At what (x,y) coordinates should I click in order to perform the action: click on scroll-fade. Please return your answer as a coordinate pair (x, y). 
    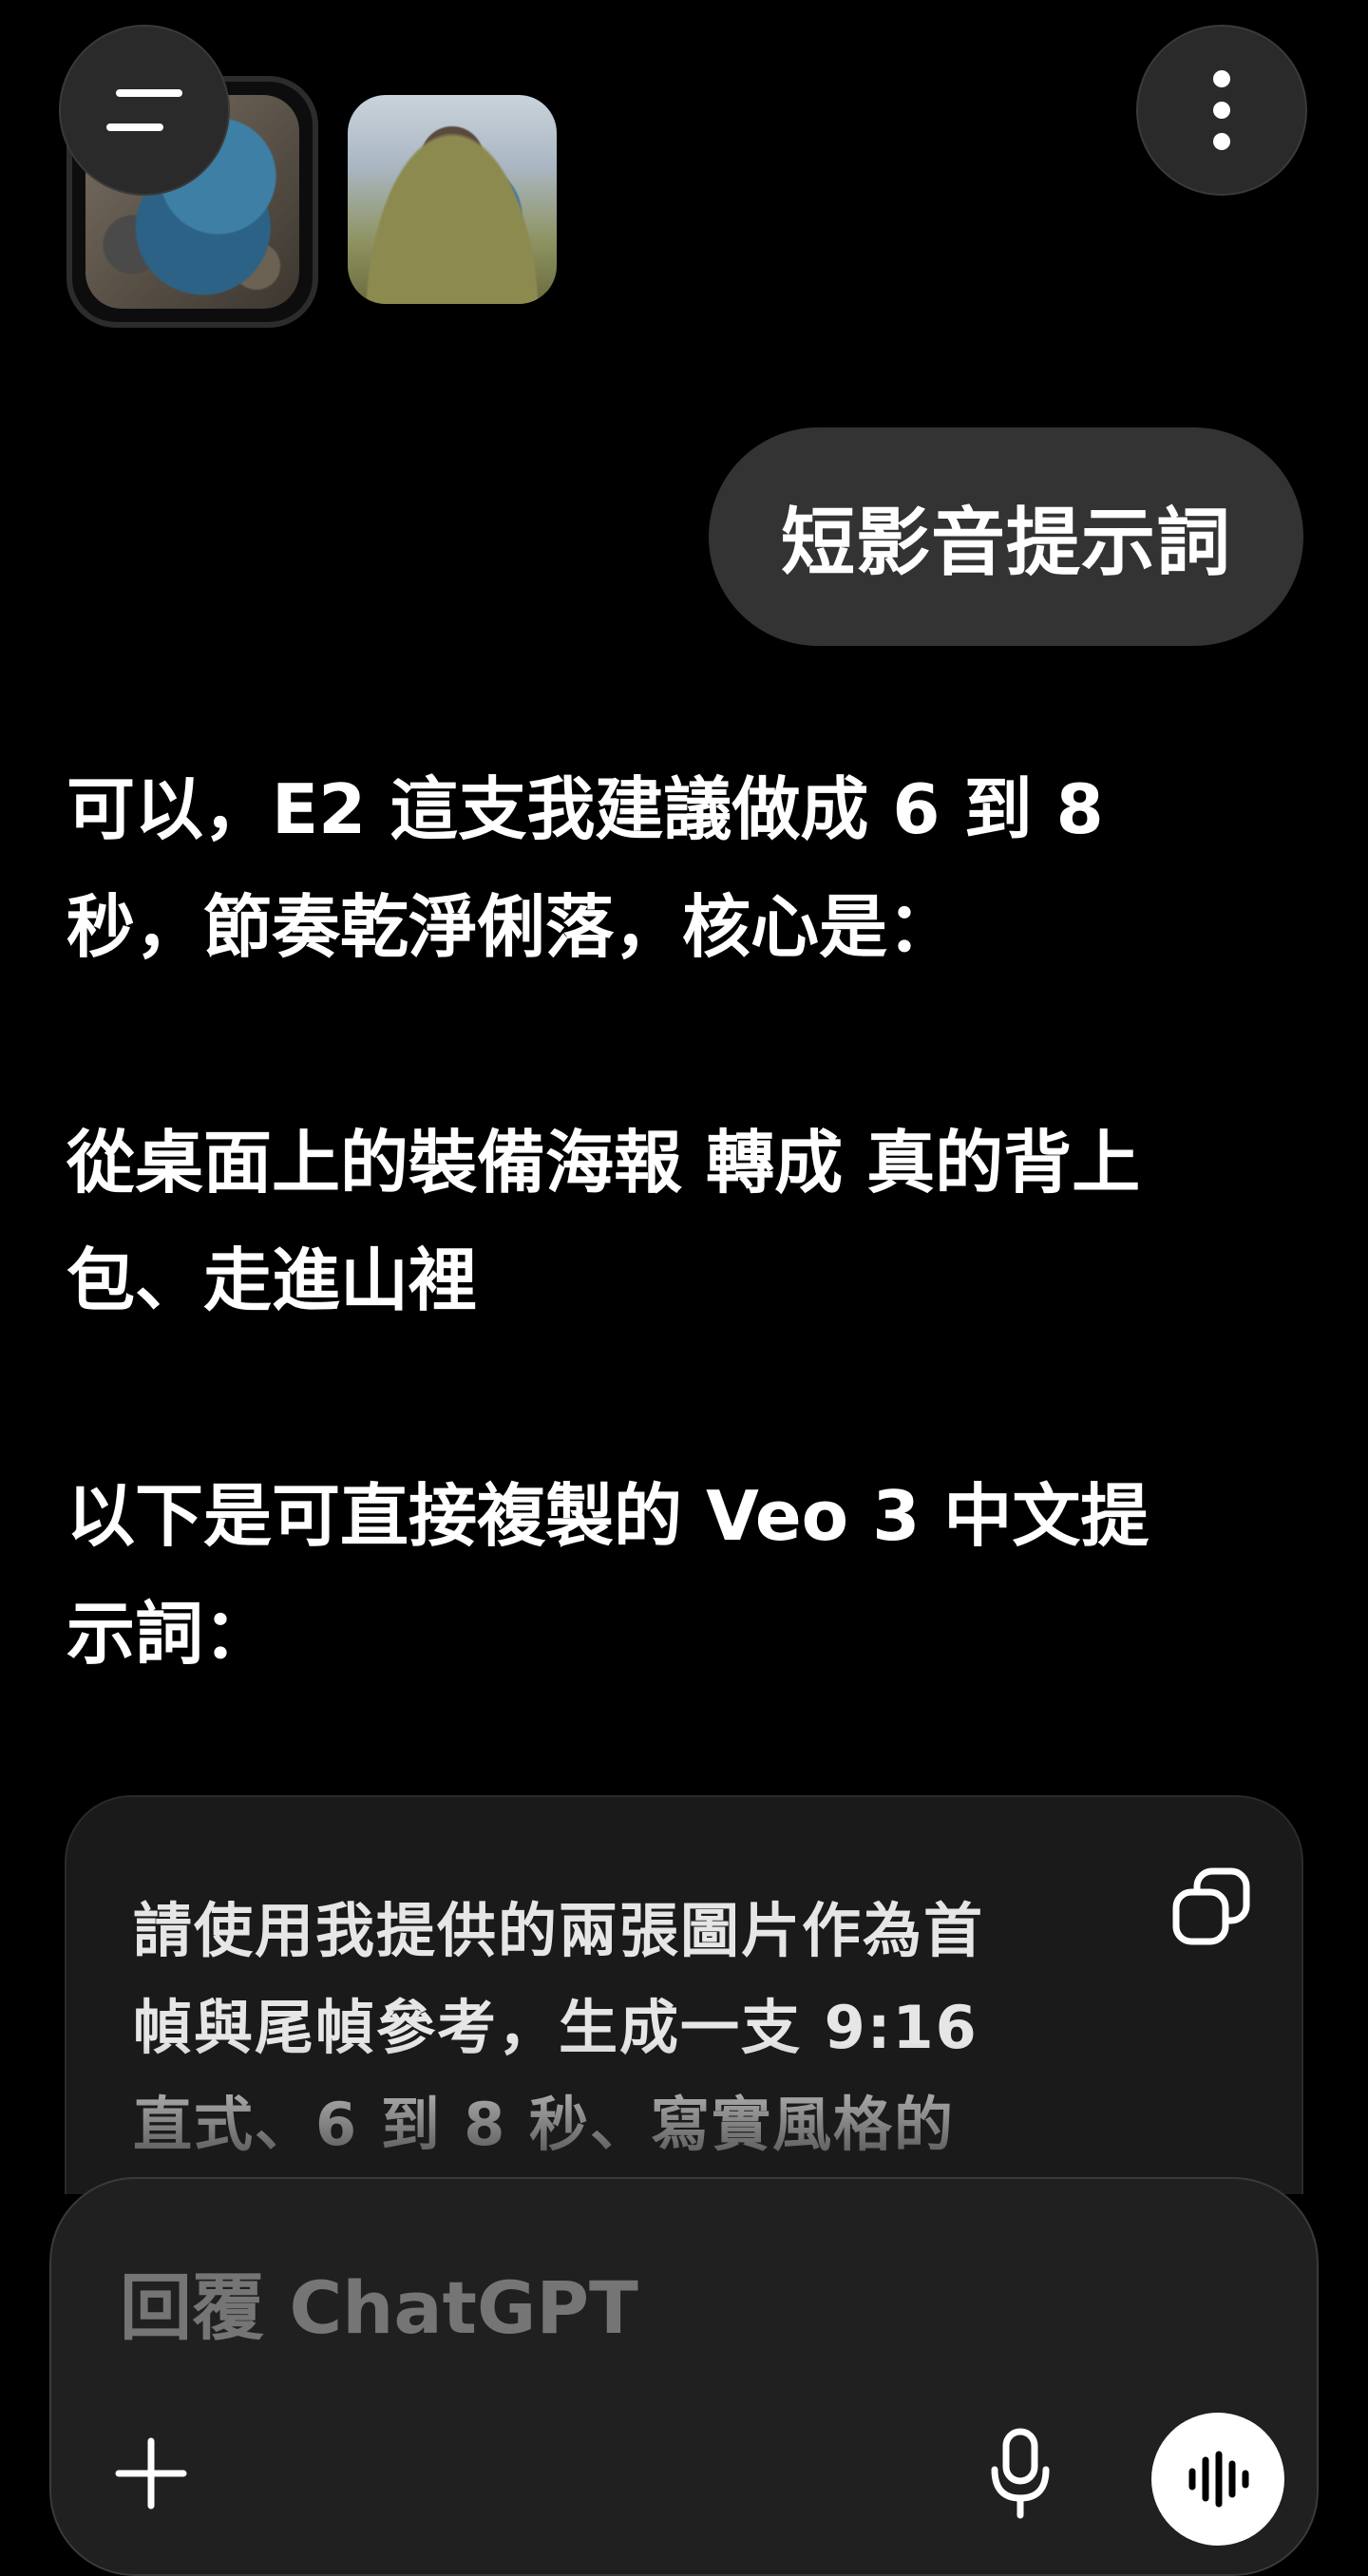
    Looking at the image, I should click on (684, 2118).